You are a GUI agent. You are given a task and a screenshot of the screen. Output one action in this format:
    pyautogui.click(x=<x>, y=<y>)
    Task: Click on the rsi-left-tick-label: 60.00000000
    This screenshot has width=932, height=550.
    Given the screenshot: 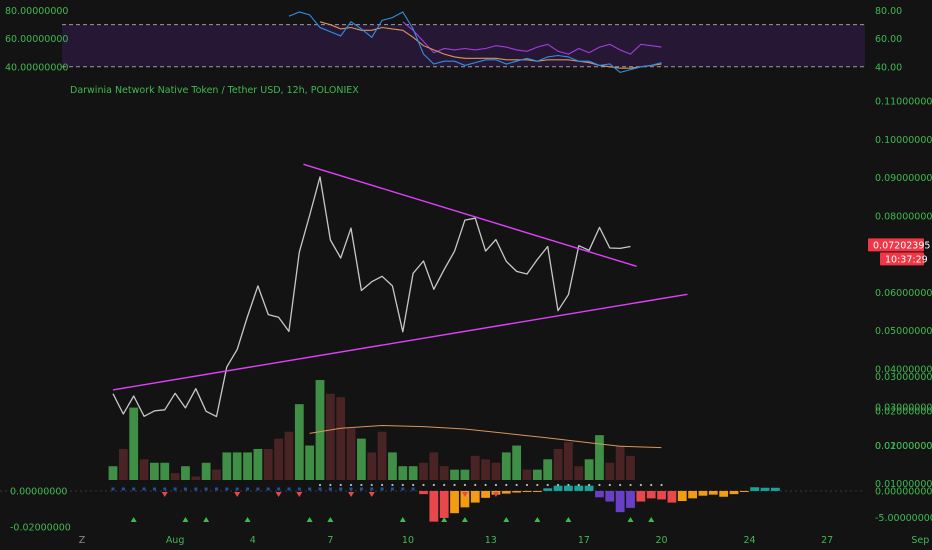 What is the action you would take?
    pyautogui.click(x=36, y=39)
    